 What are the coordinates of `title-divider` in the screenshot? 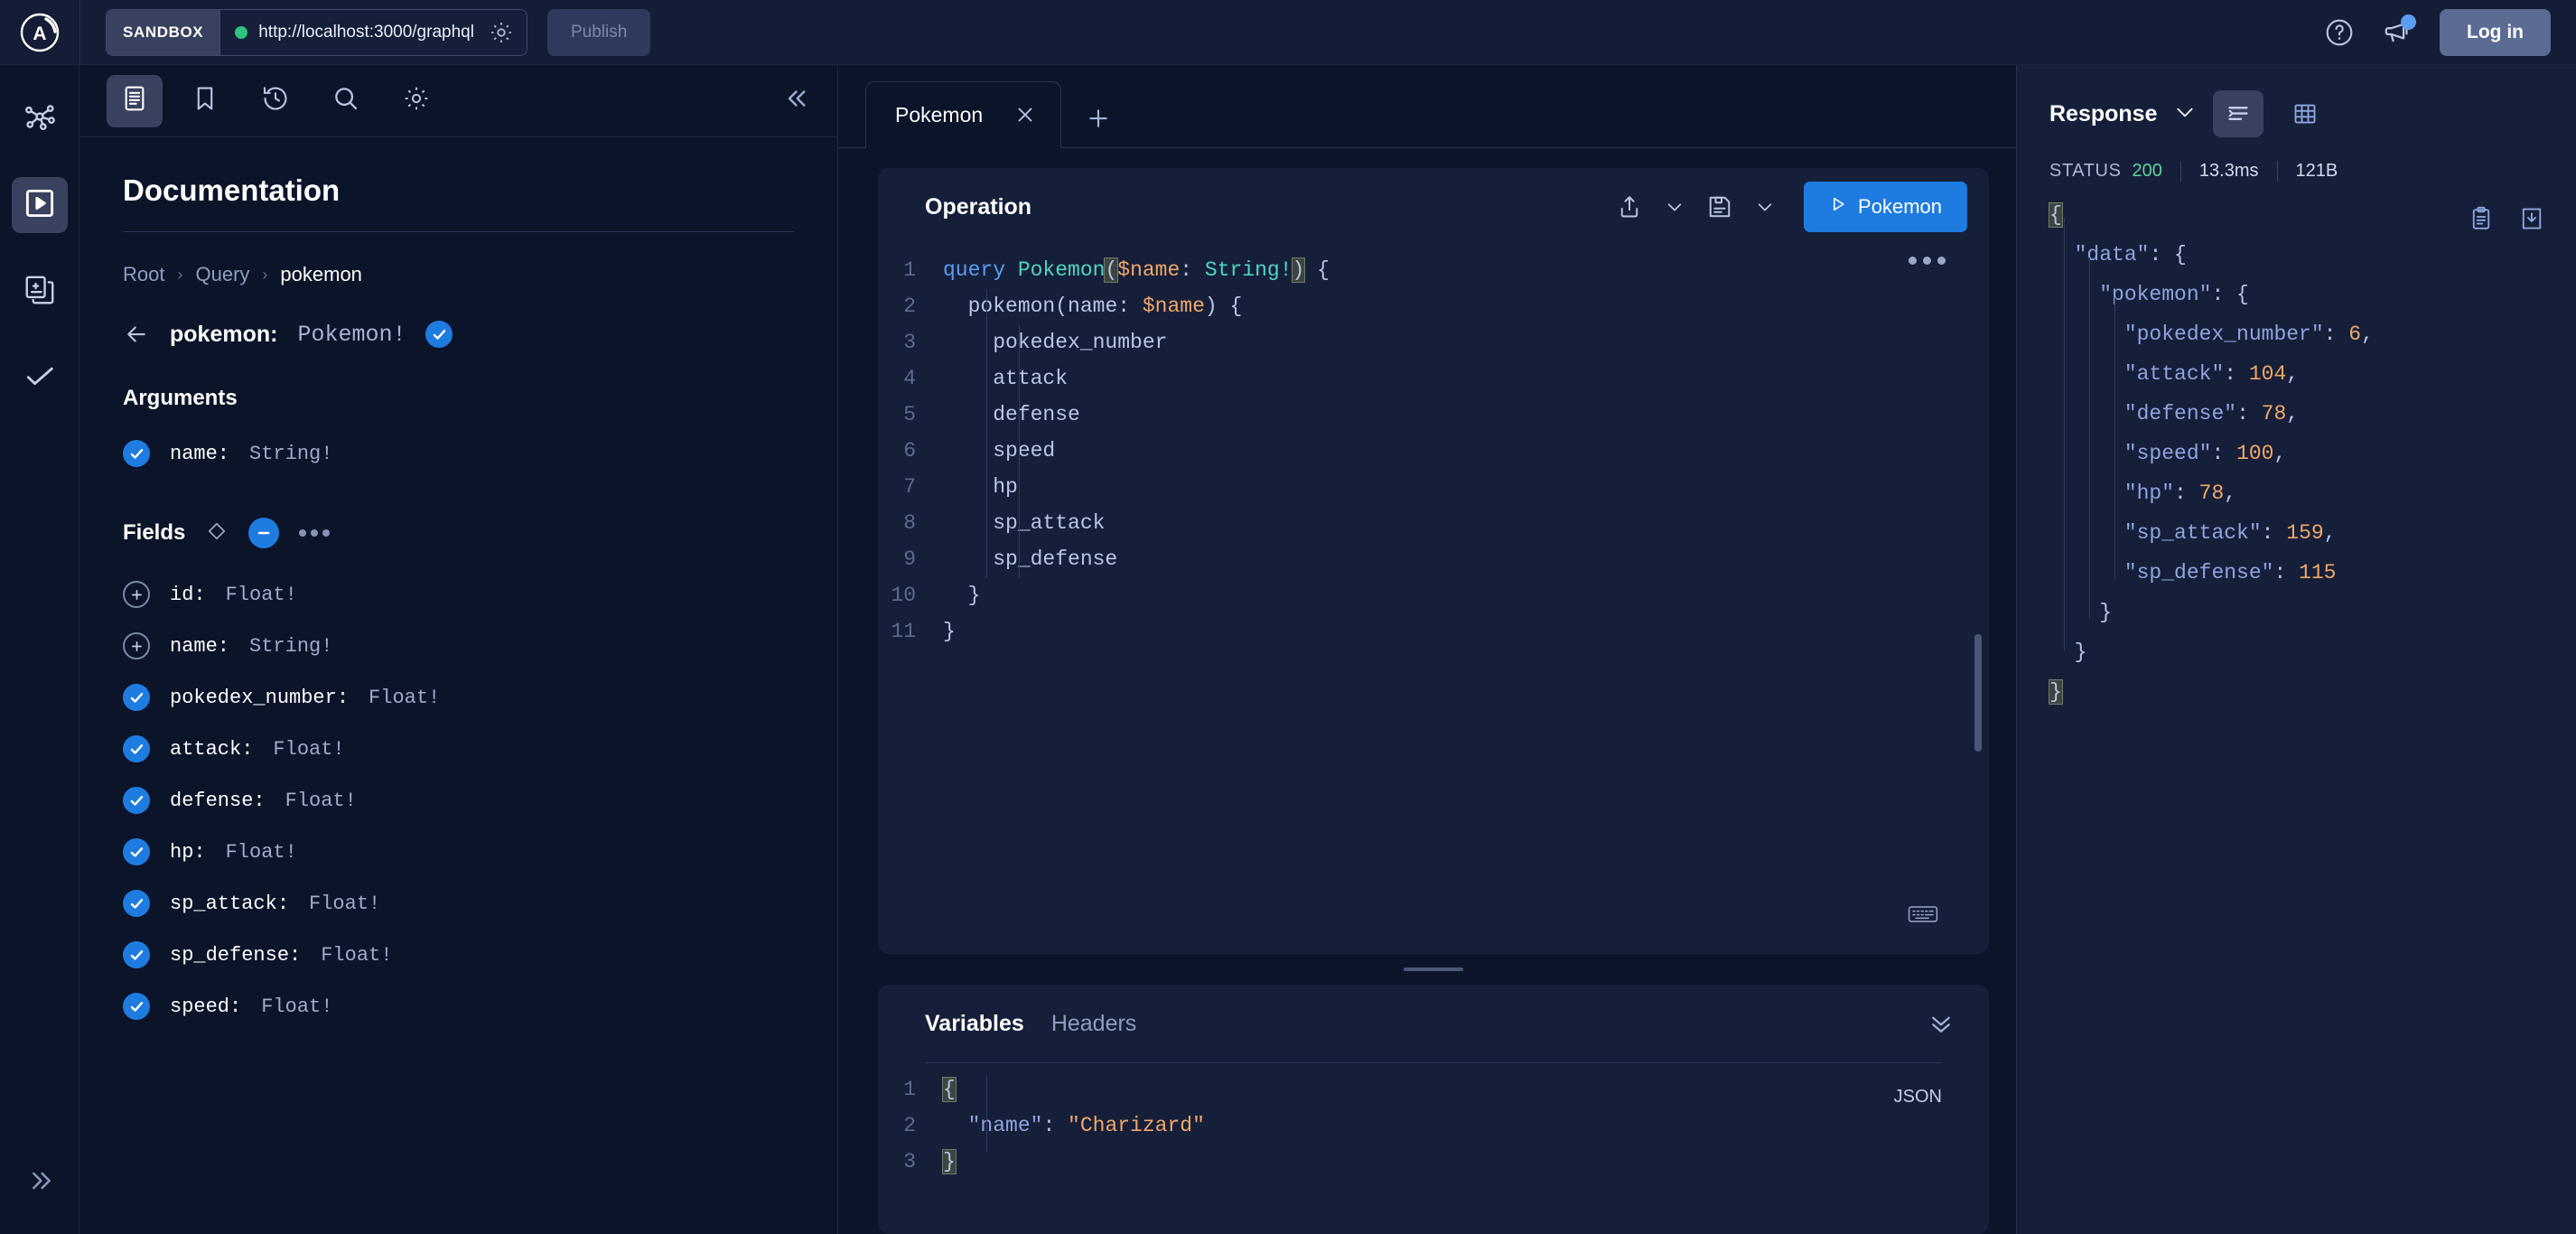 It's located at (459, 232).